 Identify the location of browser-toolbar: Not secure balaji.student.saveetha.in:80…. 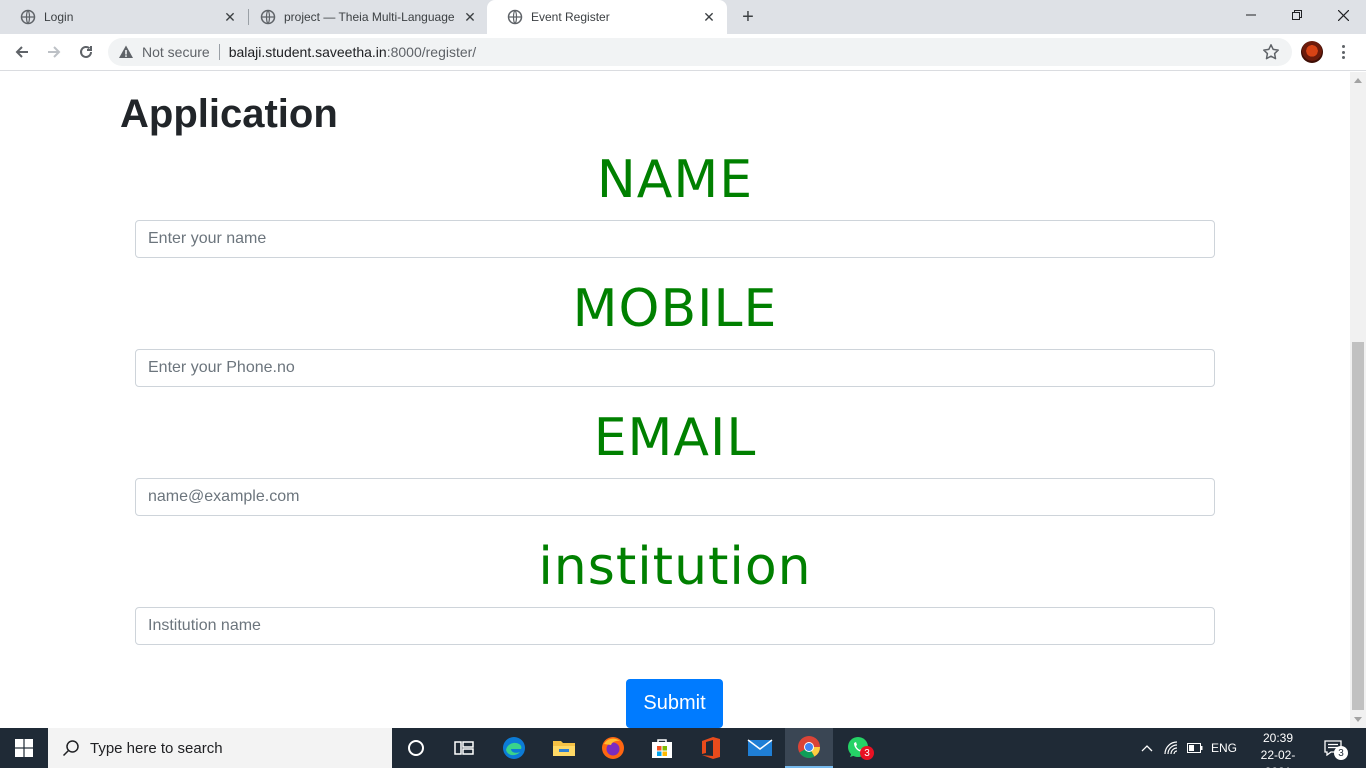
(683, 52).